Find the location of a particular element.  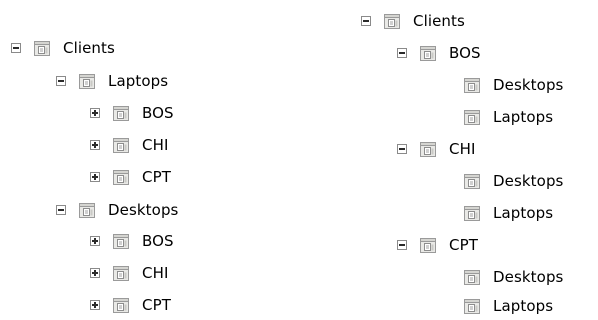

tree-node-cpt-desktops: Desktops is located at coordinates (502, 277).